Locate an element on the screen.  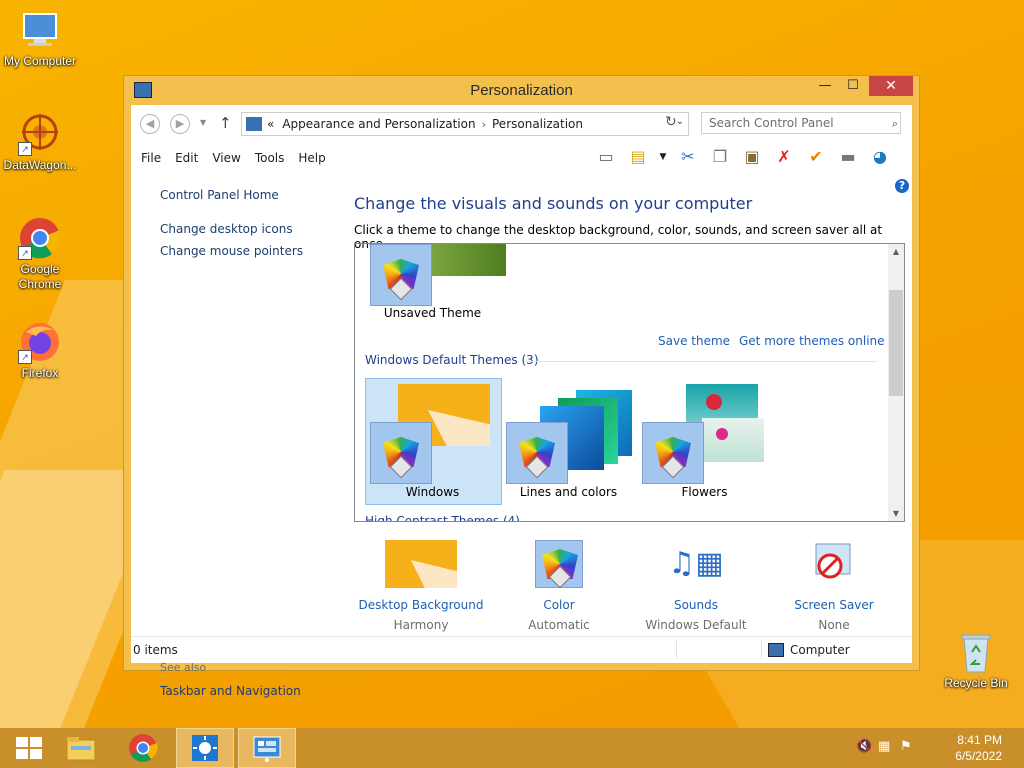
windows-logo-icon is located at coordinates (29, 748).